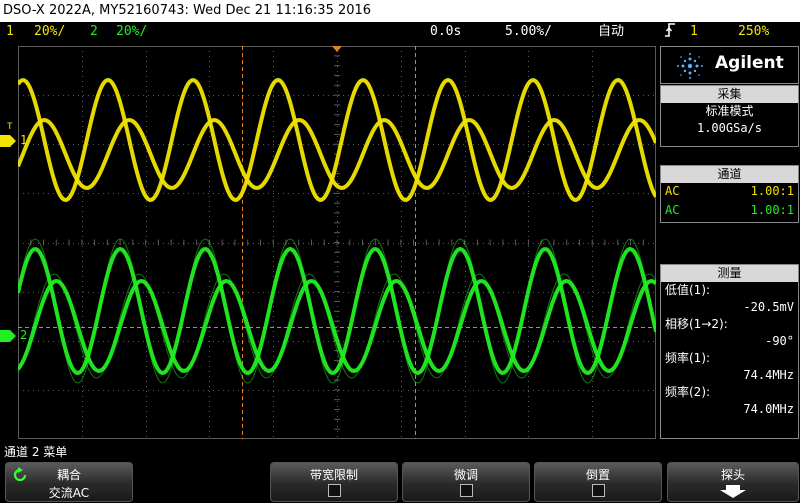  What do you see at coordinates (732, 475) in the screenshot?
I see `probe-label: 探头` at bounding box center [732, 475].